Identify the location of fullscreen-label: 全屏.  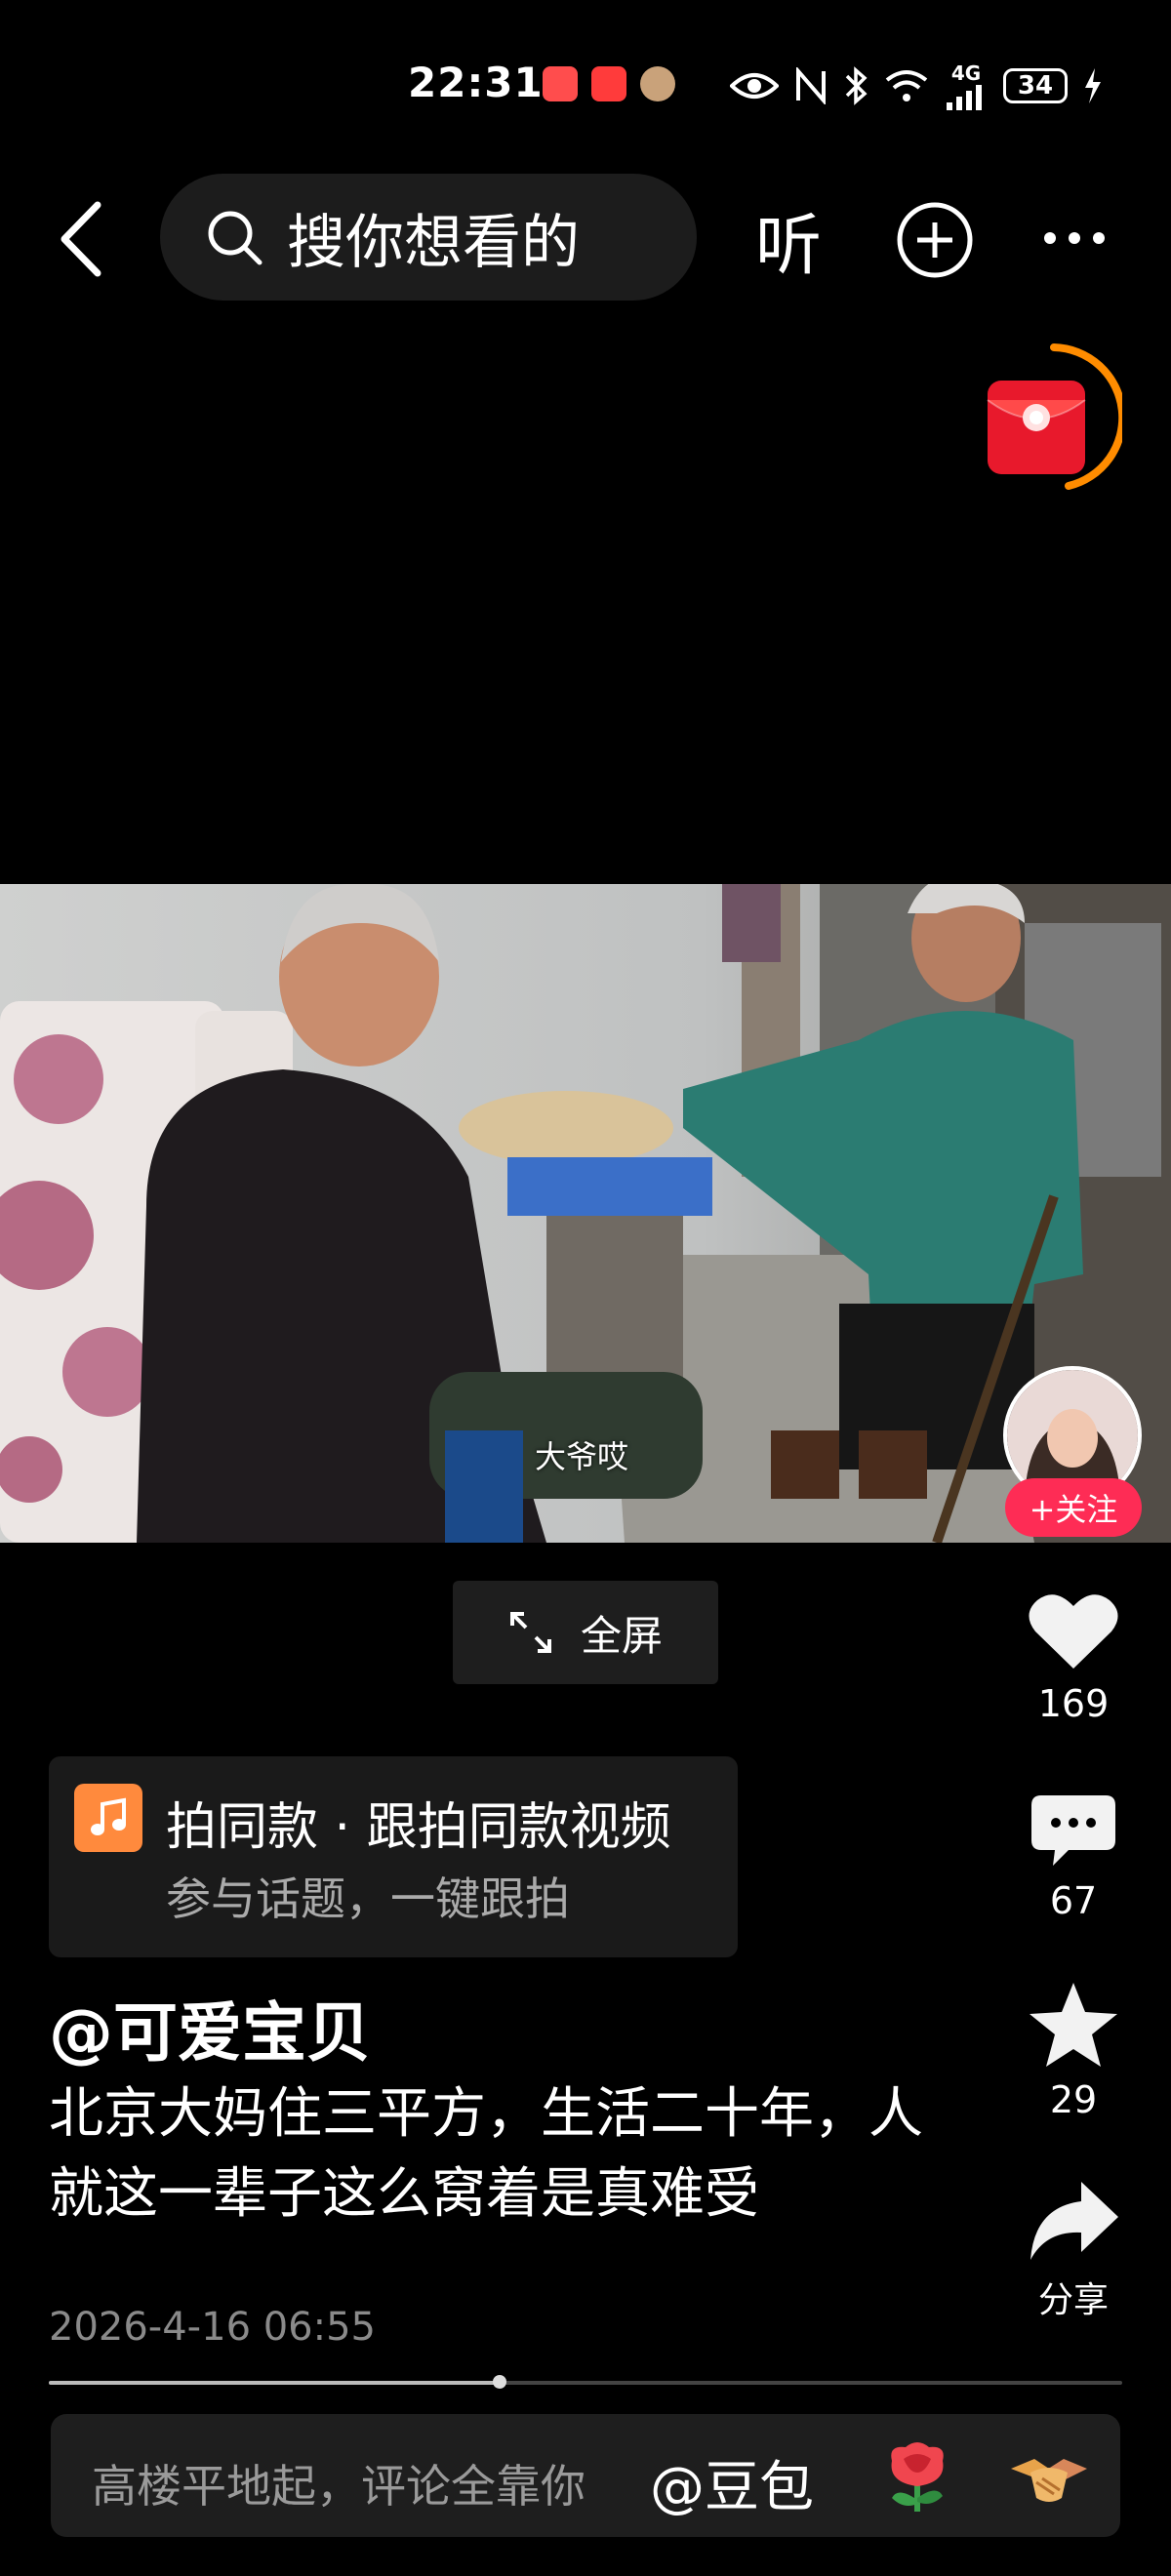
(621, 1635).